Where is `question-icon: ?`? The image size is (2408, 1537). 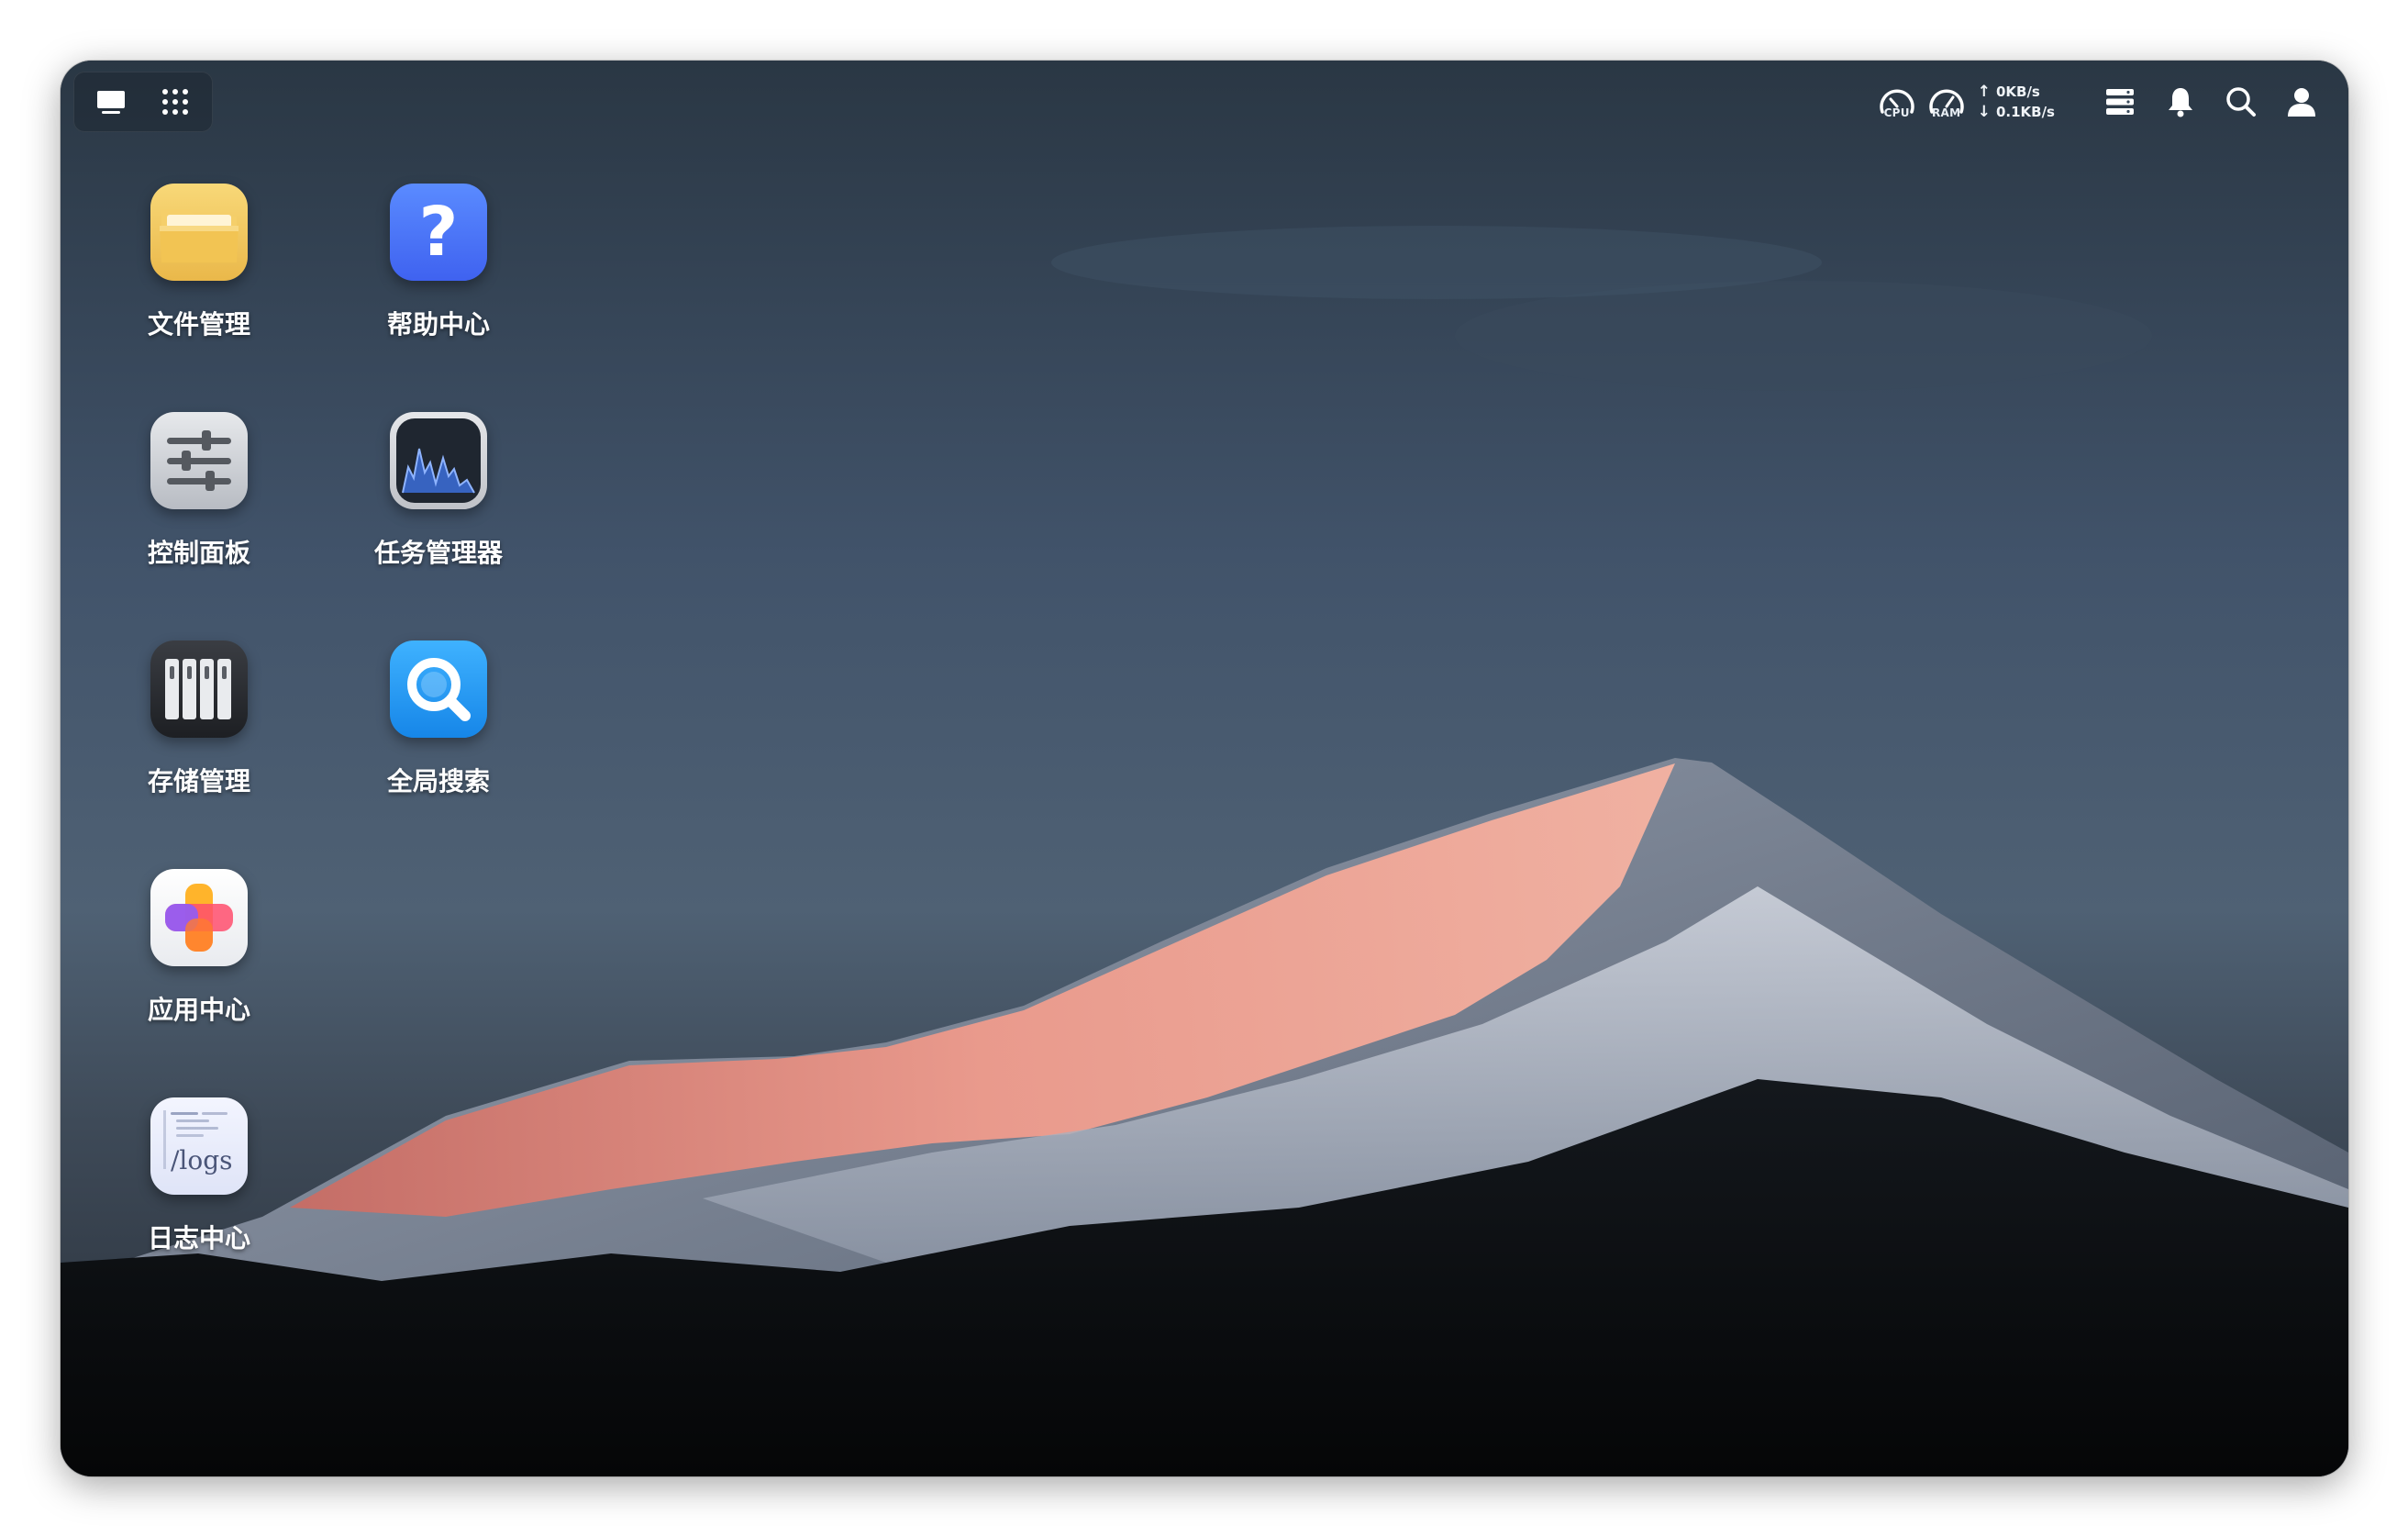
question-icon: ? is located at coordinates (438, 232).